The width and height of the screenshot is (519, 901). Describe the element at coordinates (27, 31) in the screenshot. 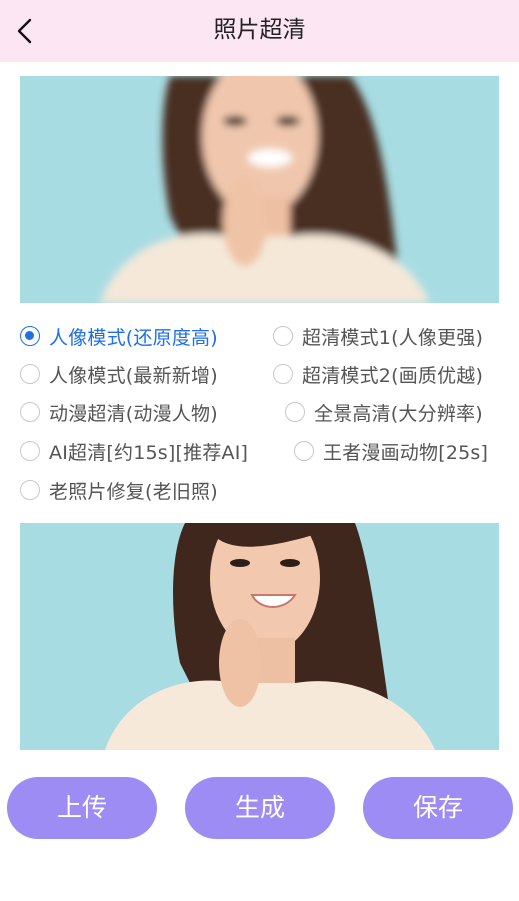

I see `back-arrow-icon` at that location.